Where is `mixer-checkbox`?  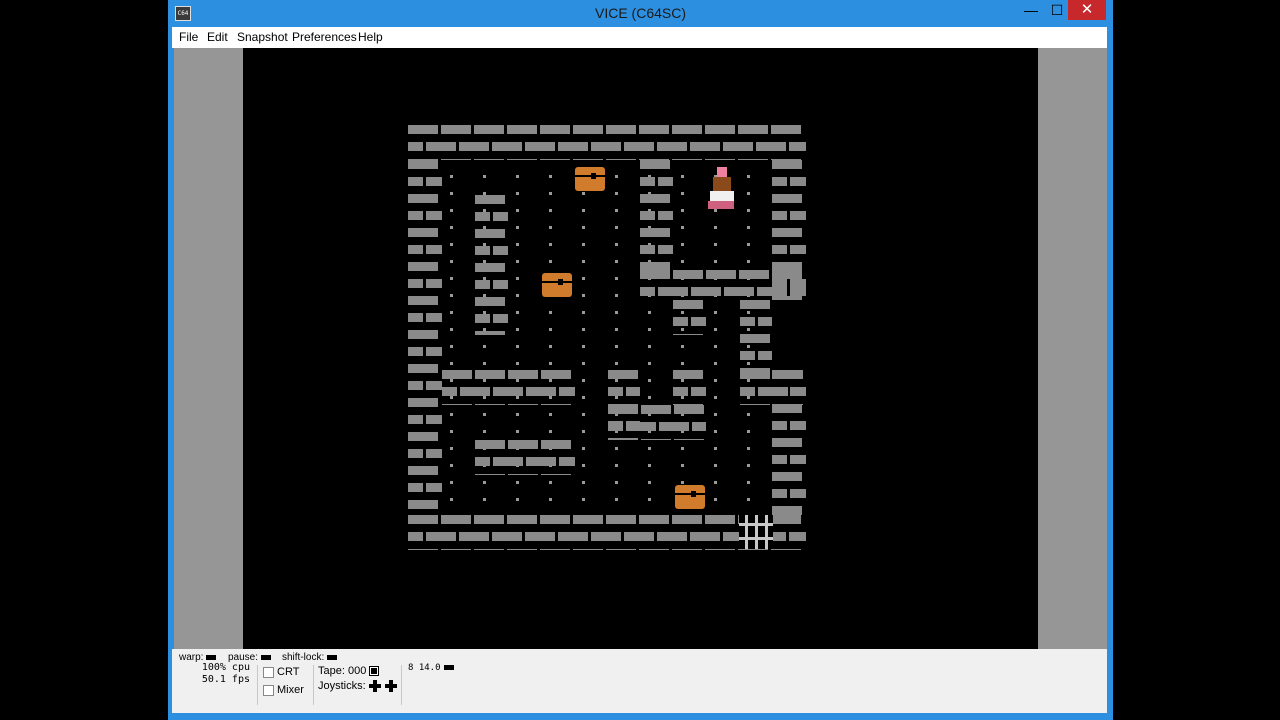 mixer-checkbox is located at coordinates (268, 690).